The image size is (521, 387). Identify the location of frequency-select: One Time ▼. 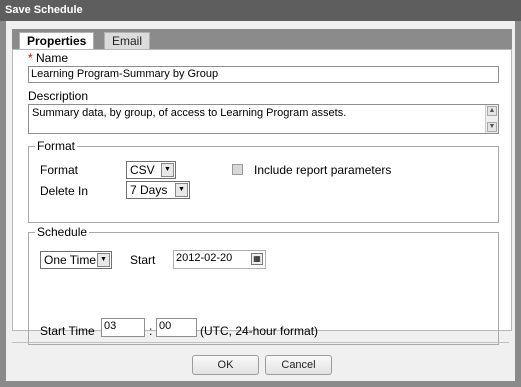
(76, 260).